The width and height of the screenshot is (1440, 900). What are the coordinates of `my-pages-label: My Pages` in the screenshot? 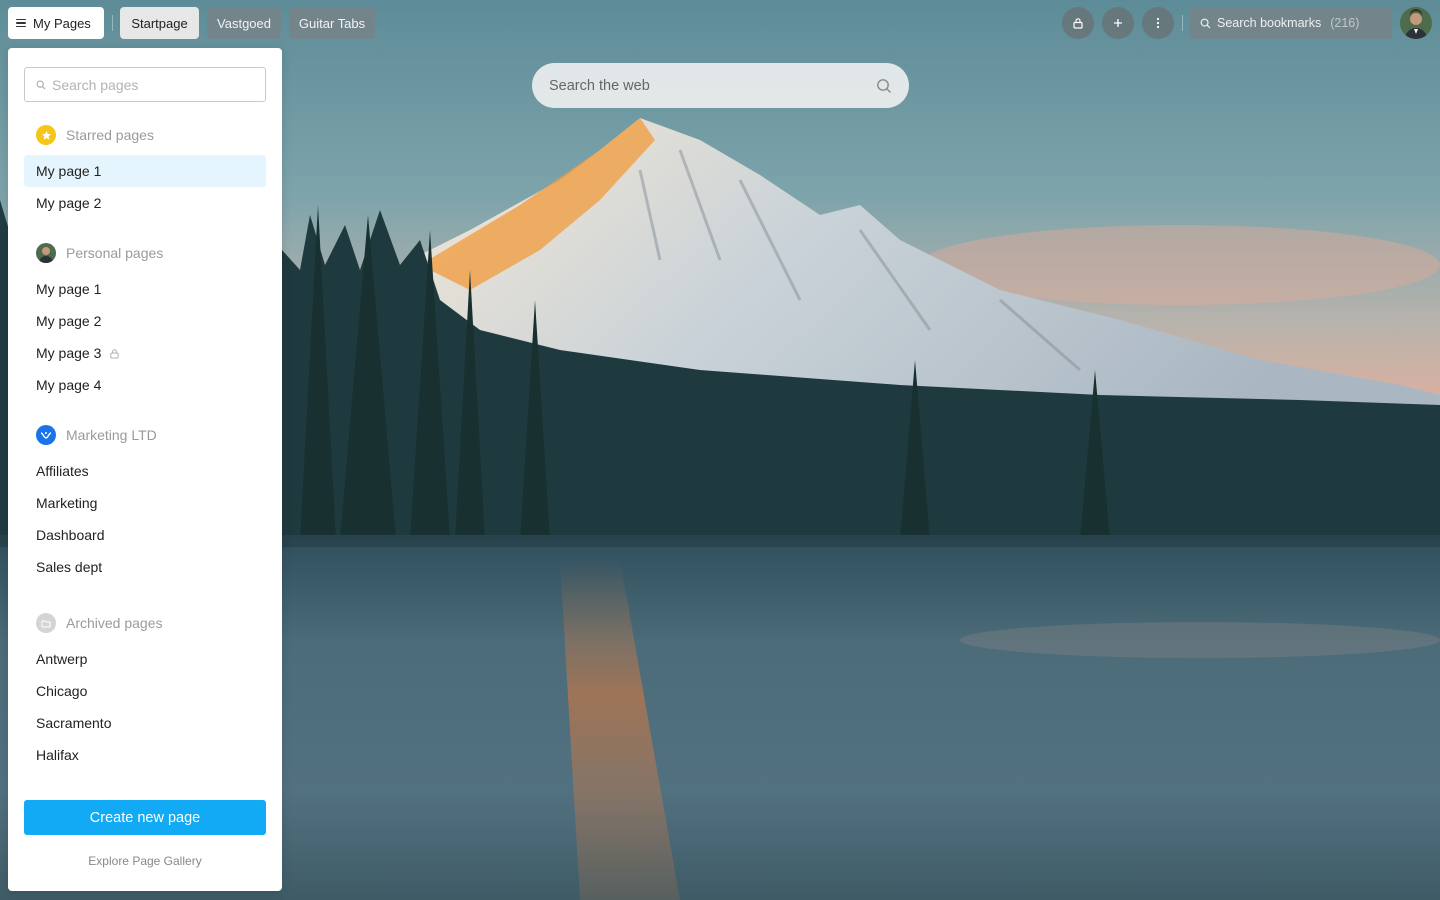 It's located at (62, 23).